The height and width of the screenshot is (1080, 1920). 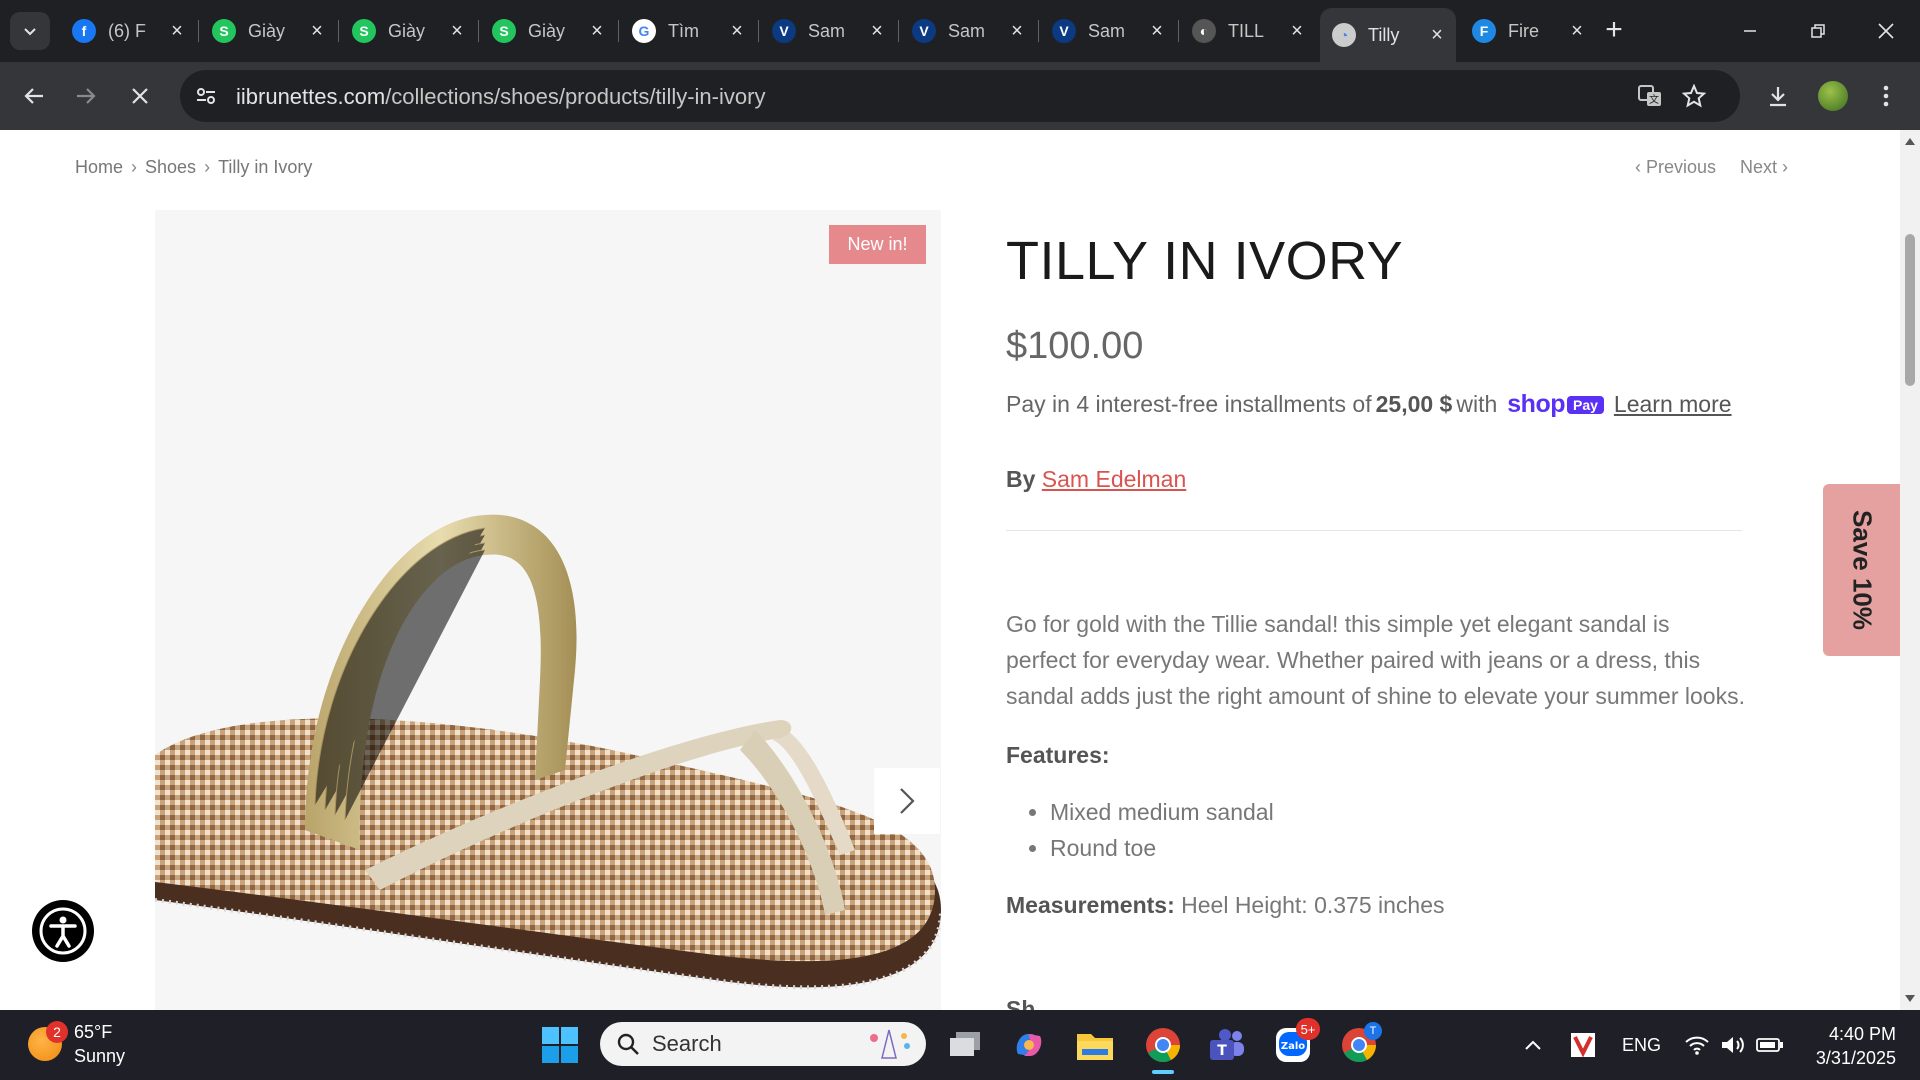 What do you see at coordinates (907, 801) in the screenshot?
I see `gallery-next-button` at bounding box center [907, 801].